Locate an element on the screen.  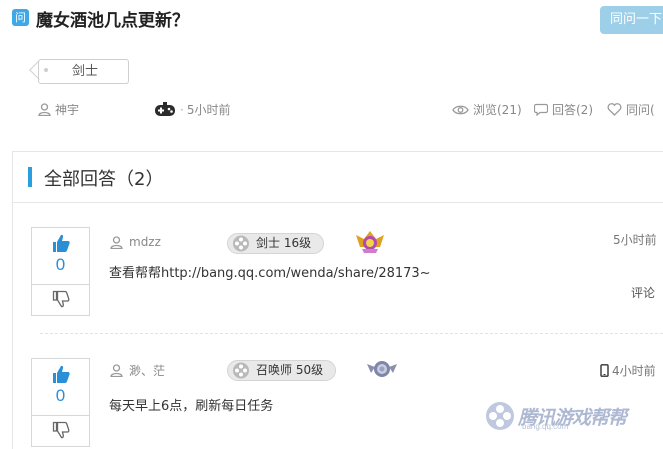
section-border-top is located at coordinates (337, 151).